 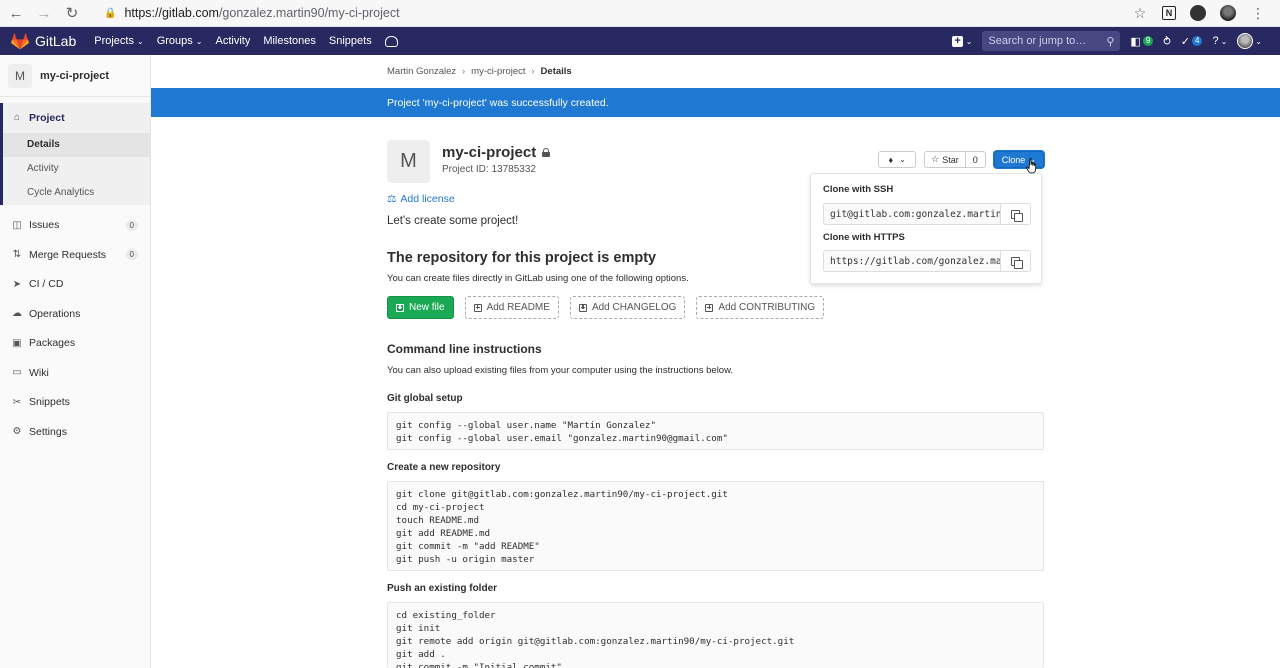 I want to click on add-readme-button: Add README, so click(x=511, y=307).